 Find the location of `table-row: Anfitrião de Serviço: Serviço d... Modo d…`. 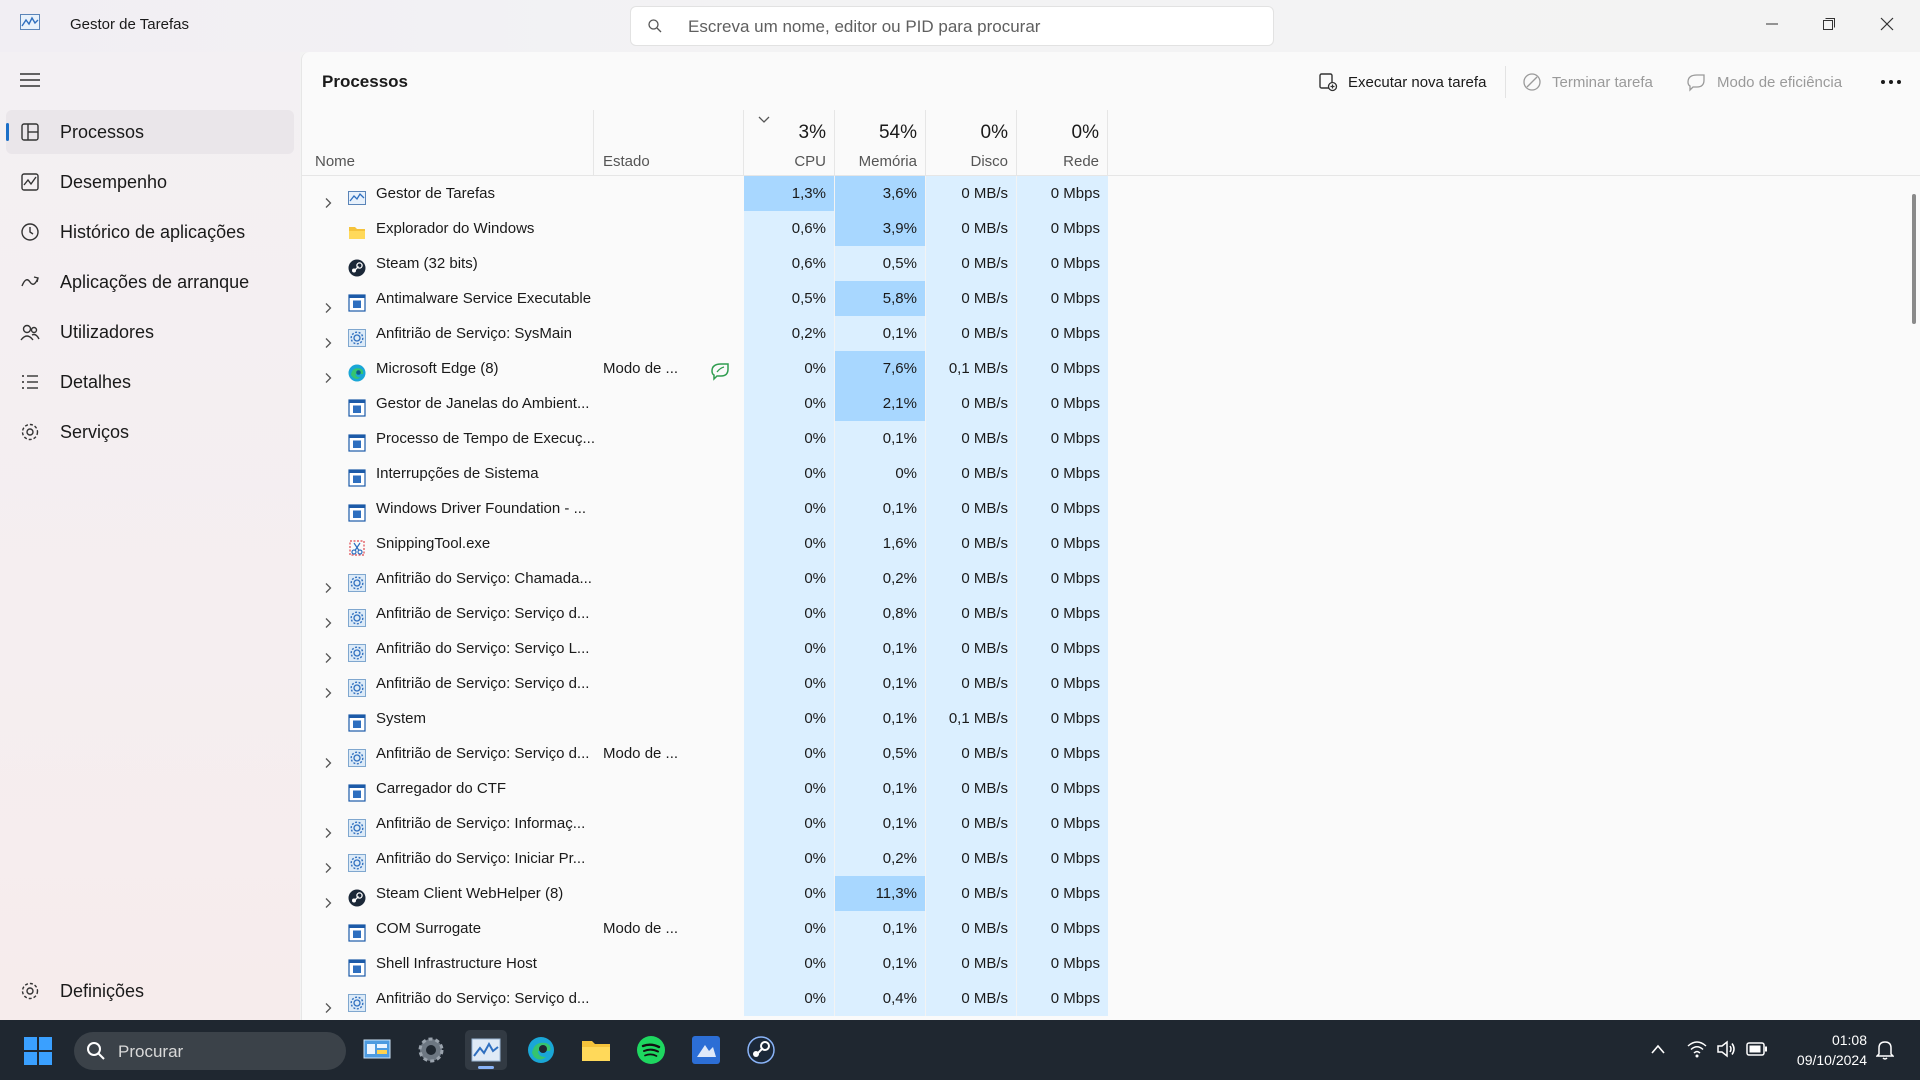

table-row: Anfitrião de Serviço: Serviço d... Modo d… is located at coordinates (1111, 753).